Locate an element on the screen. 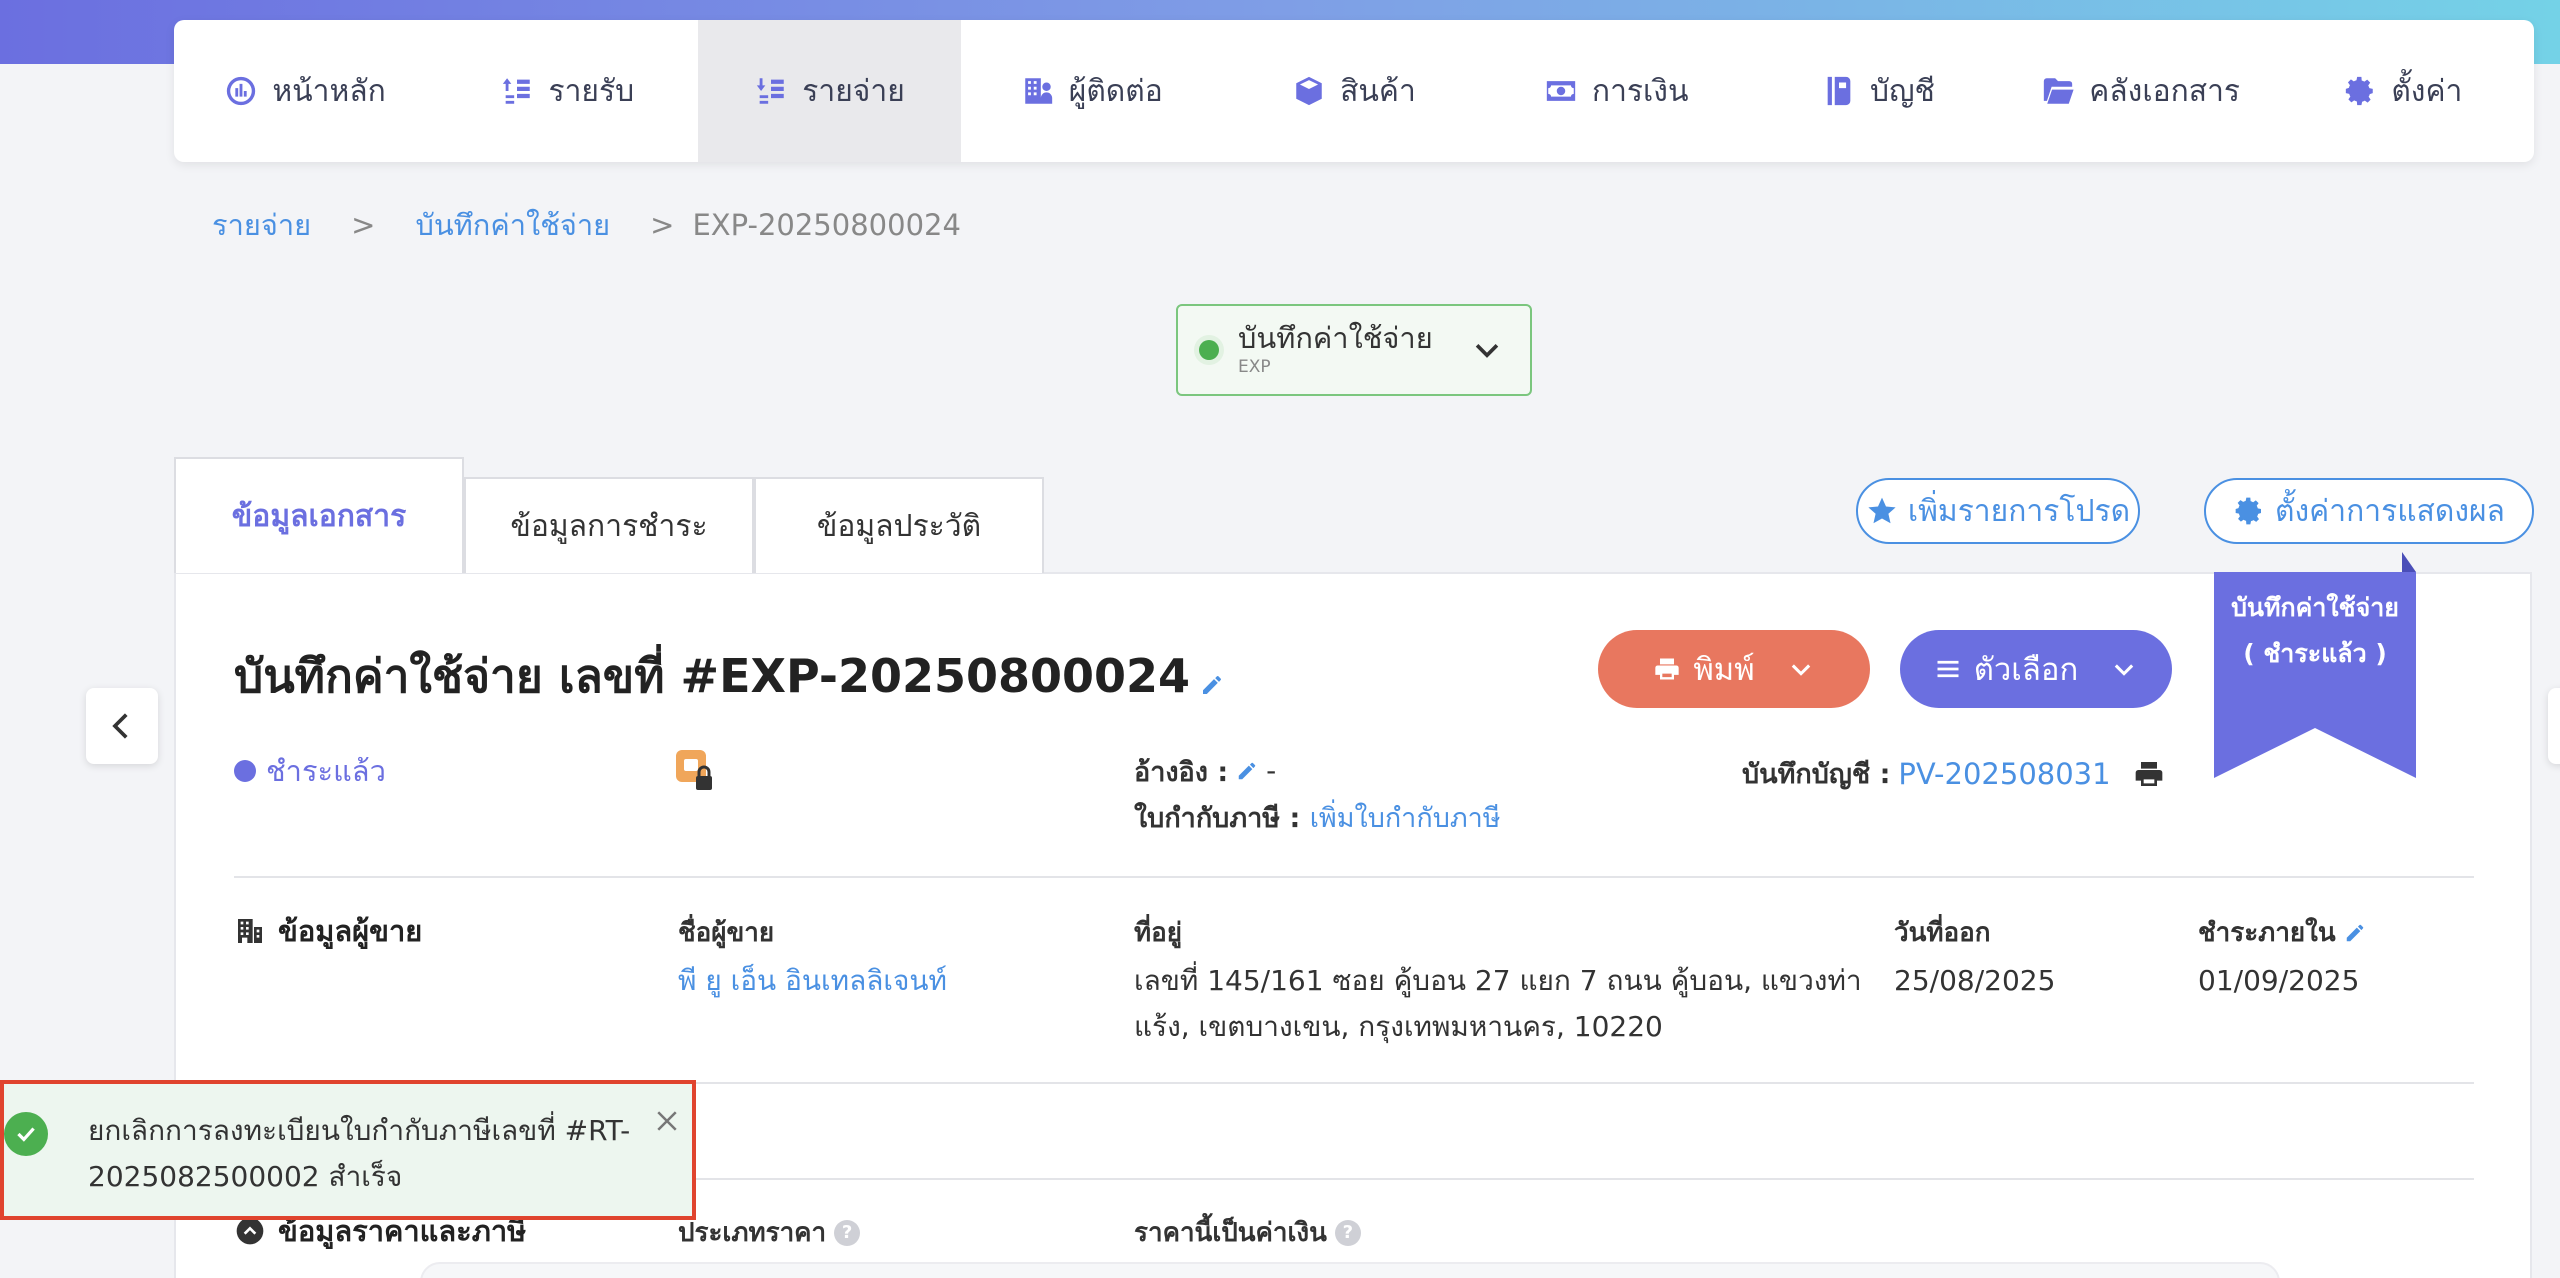 This screenshot has width=2560, height=1278. account-record-row: บันทึกบัญชี : PV-202508031 is located at coordinates (1953, 773).